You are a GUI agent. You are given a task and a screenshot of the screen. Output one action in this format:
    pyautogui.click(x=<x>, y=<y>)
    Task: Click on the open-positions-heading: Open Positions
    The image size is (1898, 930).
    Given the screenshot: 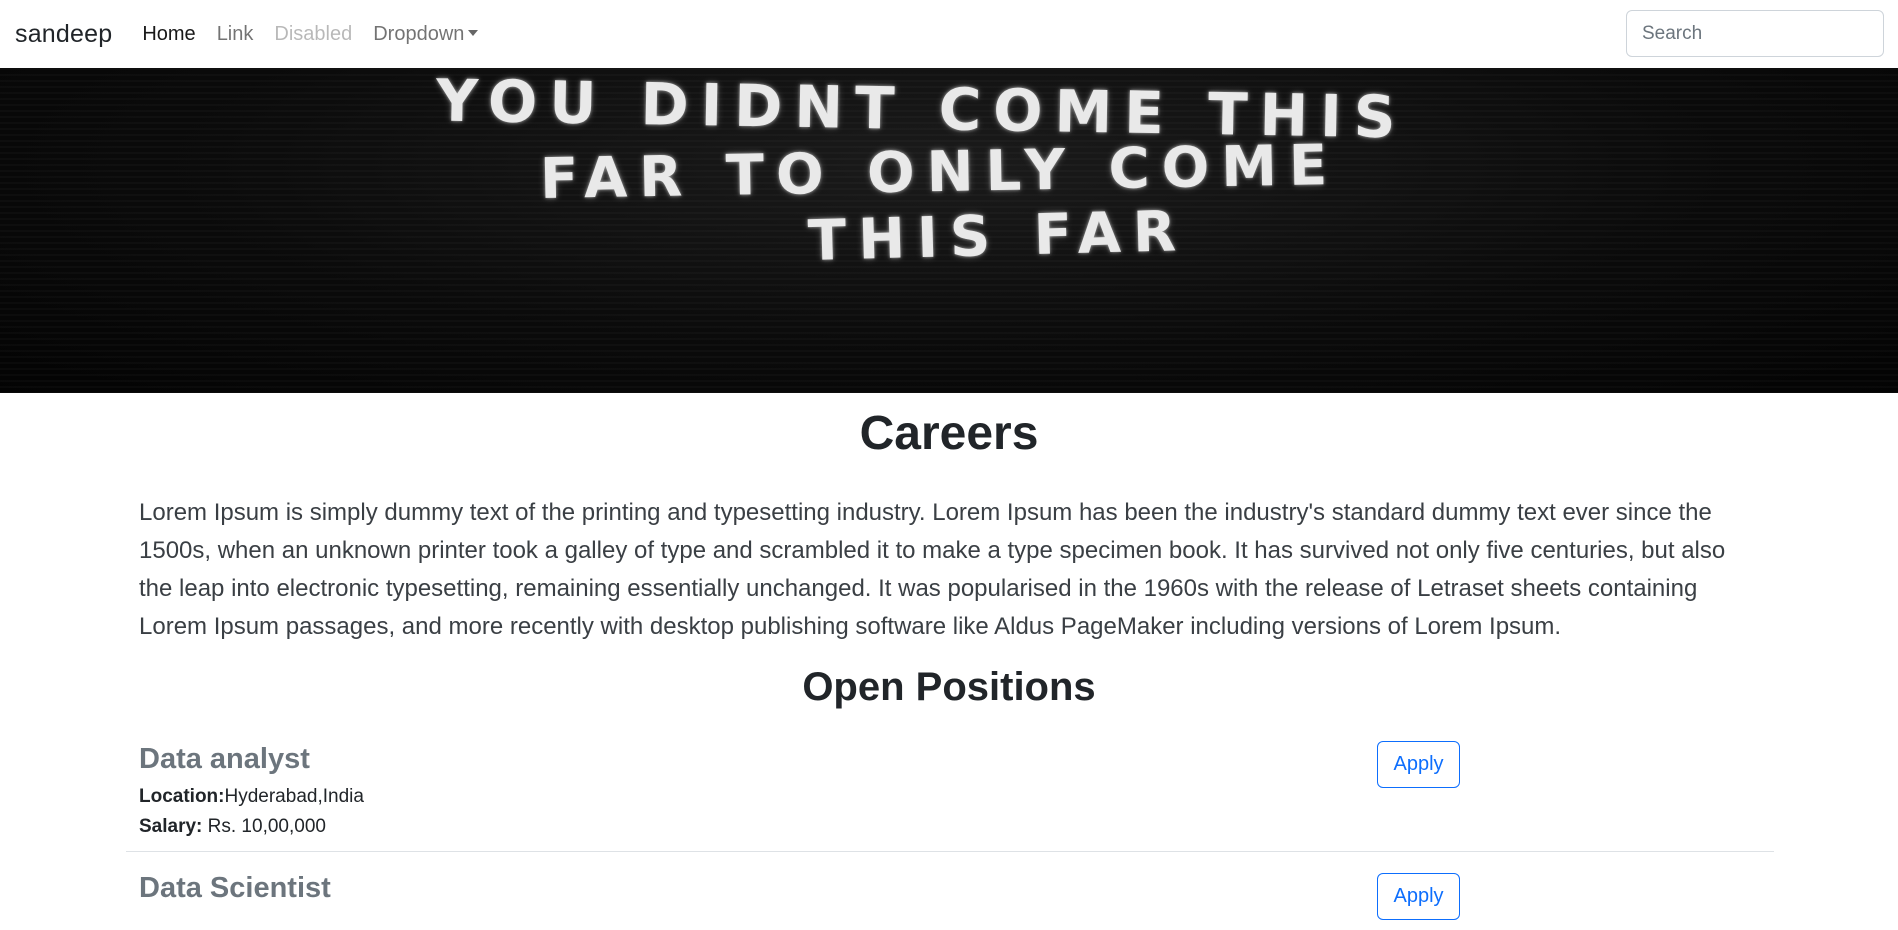 What is the action you would take?
    pyautogui.click(x=949, y=687)
    